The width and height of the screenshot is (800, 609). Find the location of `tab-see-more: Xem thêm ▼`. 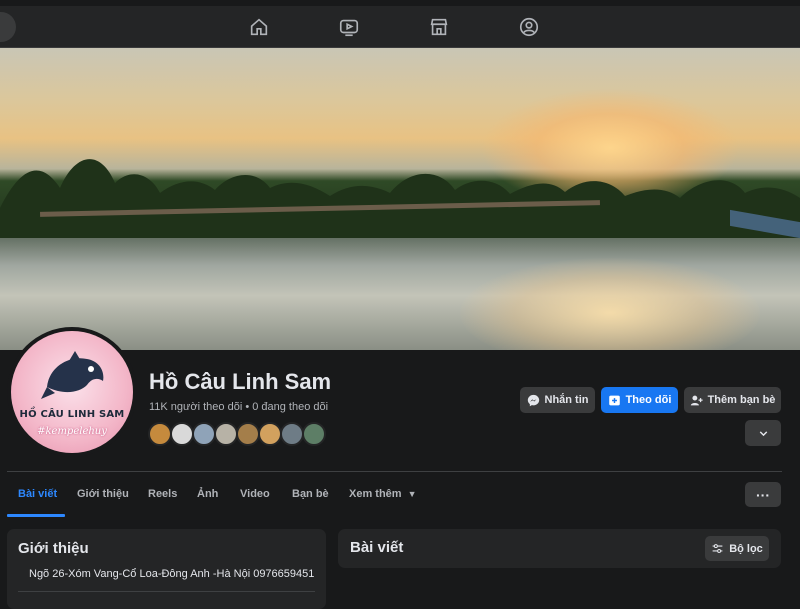

tab-see-more: Xem thêm ▼ is located at coordinates (383, 494).